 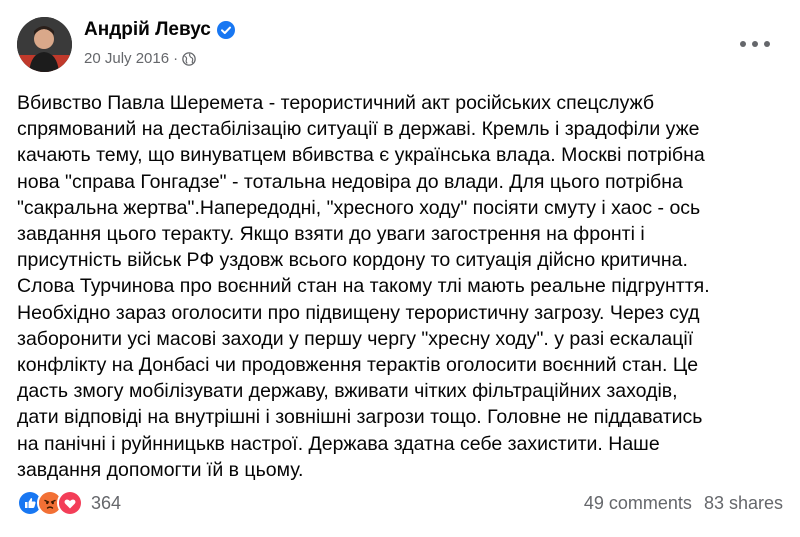 What do you see at coordinates (638, 503) in the screenshot?
I see `comments-count-link: 49 comments` at bounding box center [638, 503].